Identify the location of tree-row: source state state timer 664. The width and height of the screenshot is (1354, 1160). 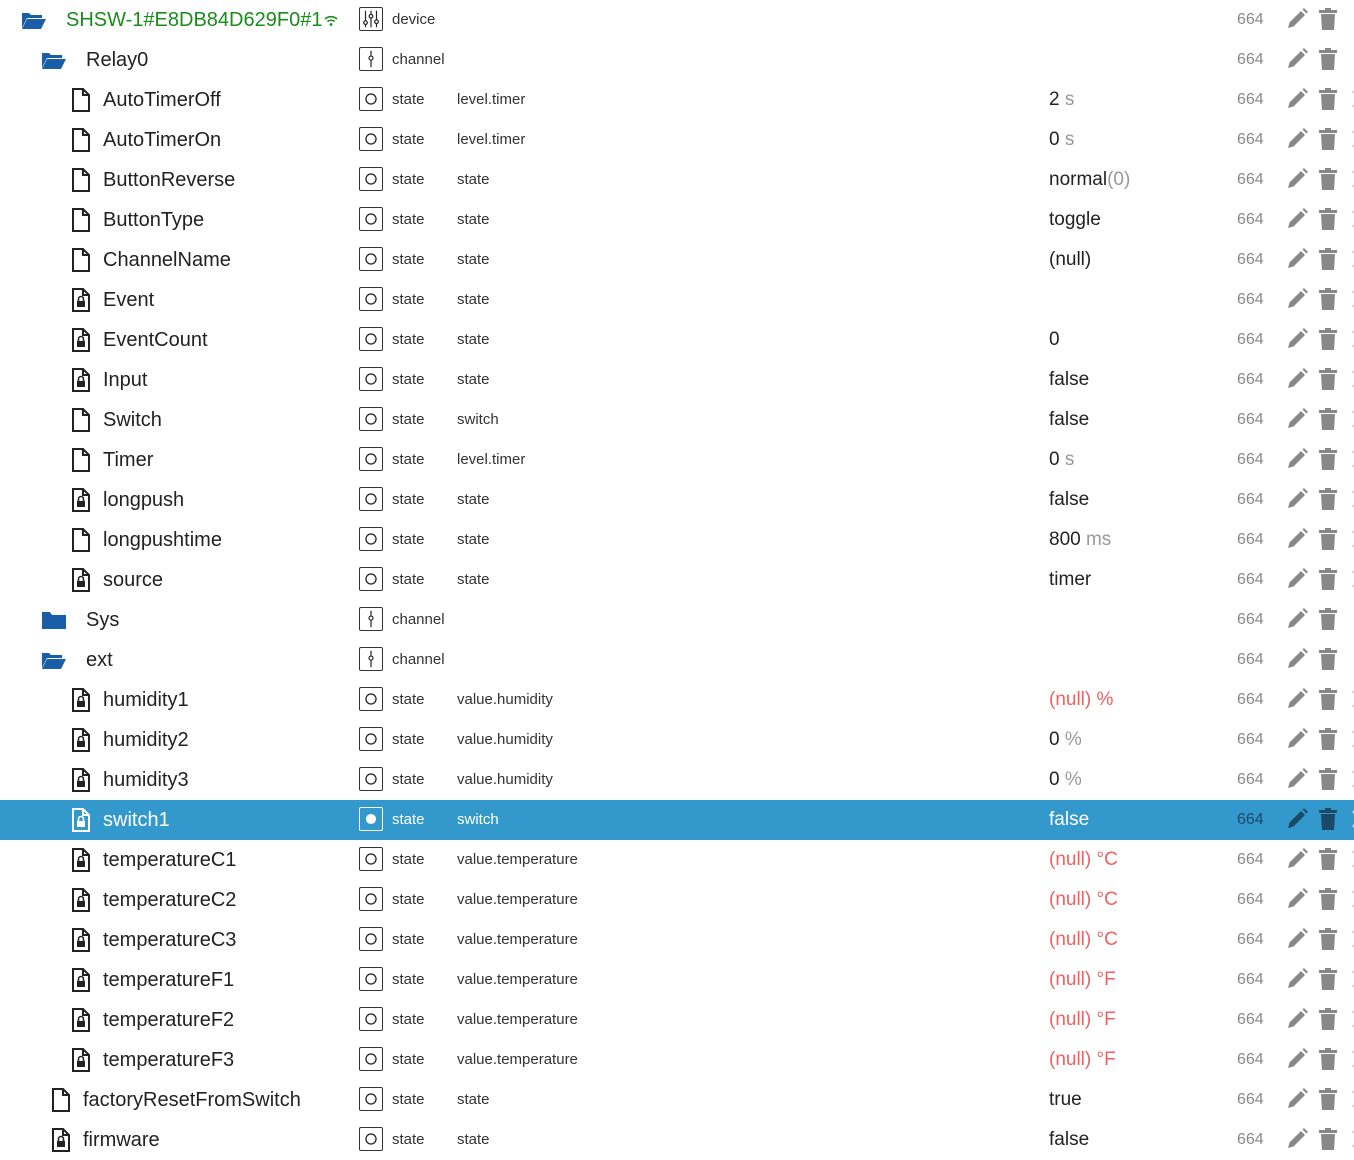
(677, 580).